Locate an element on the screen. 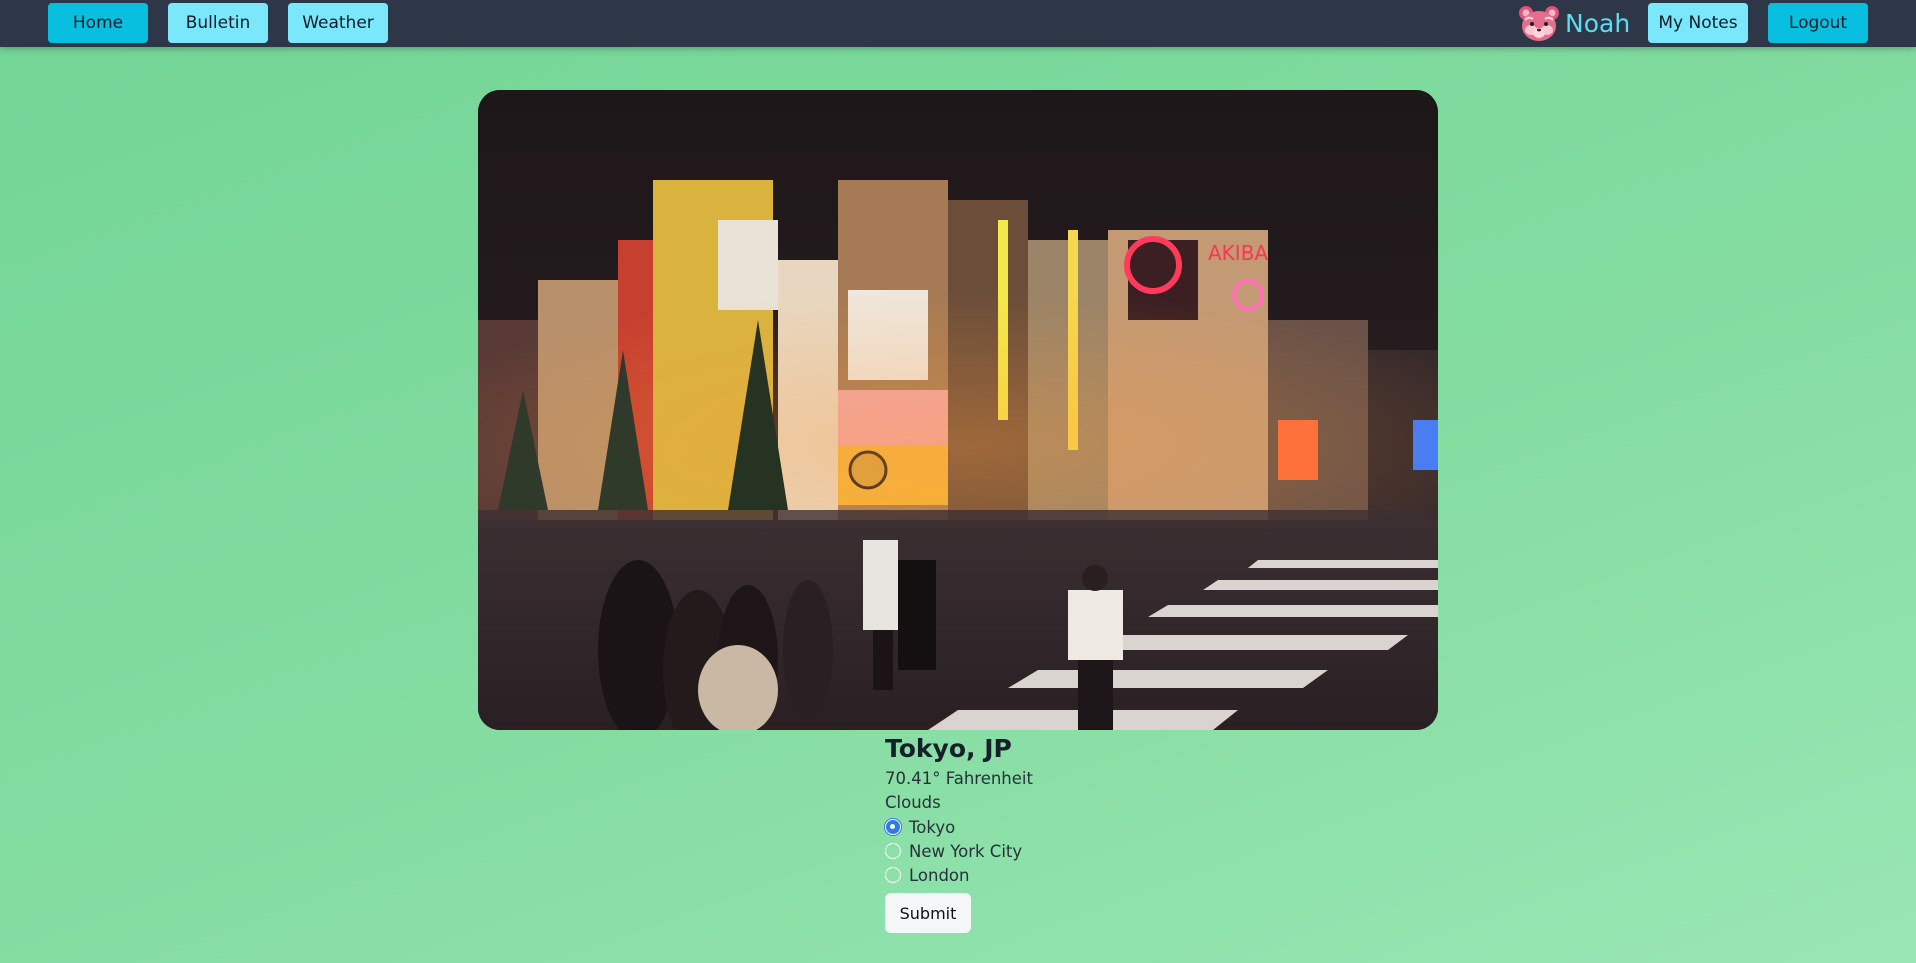  radio-new-york-city: New York City is located at coordinates (1085, 851).